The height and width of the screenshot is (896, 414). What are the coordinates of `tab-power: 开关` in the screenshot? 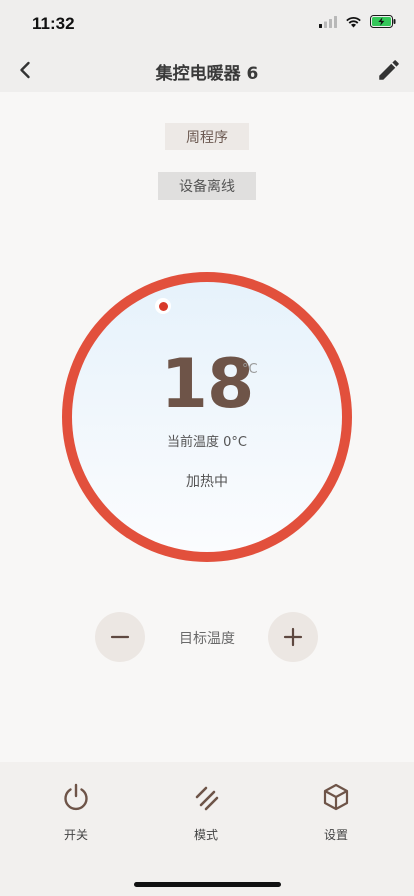 It's located at (76, 811).